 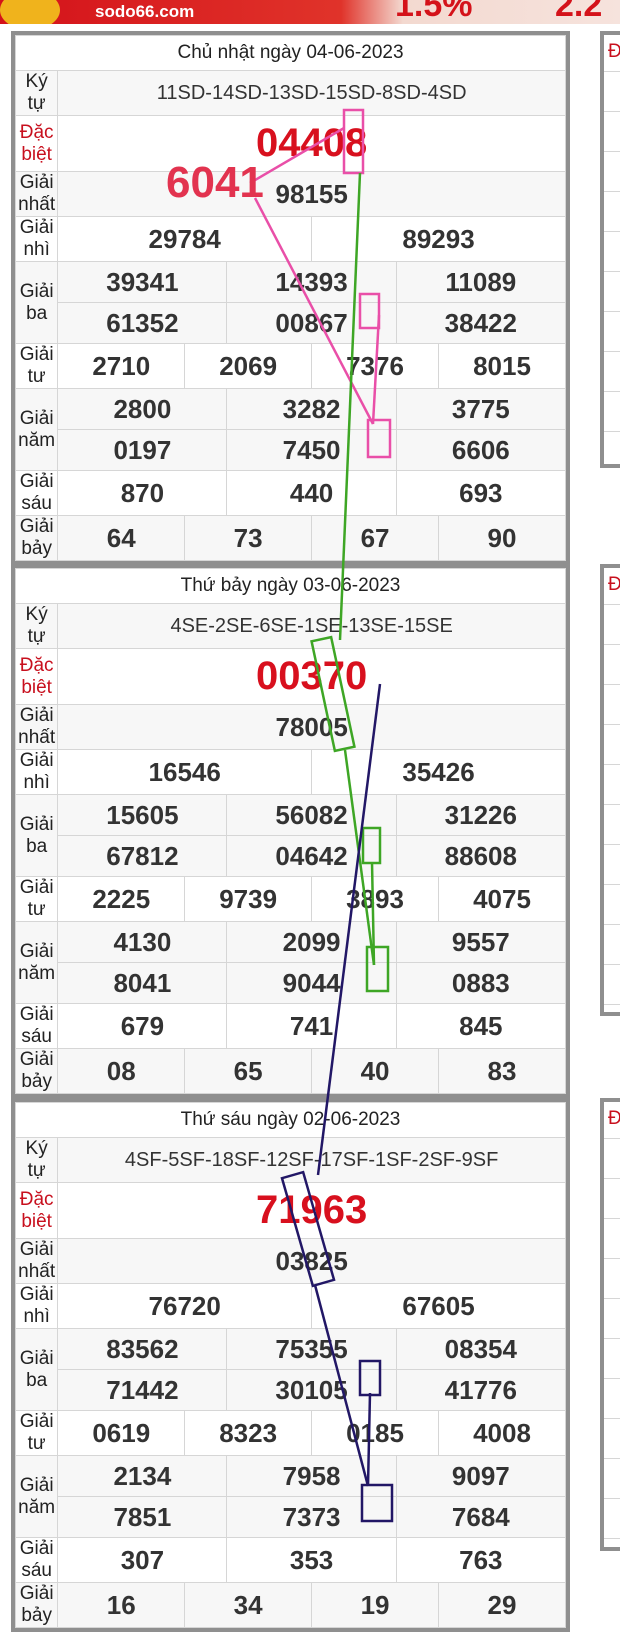 What do you see at coordinates (610, 249) in the screenshot?
I see `side-column-1: Đ` at bounding box center [610, 249].